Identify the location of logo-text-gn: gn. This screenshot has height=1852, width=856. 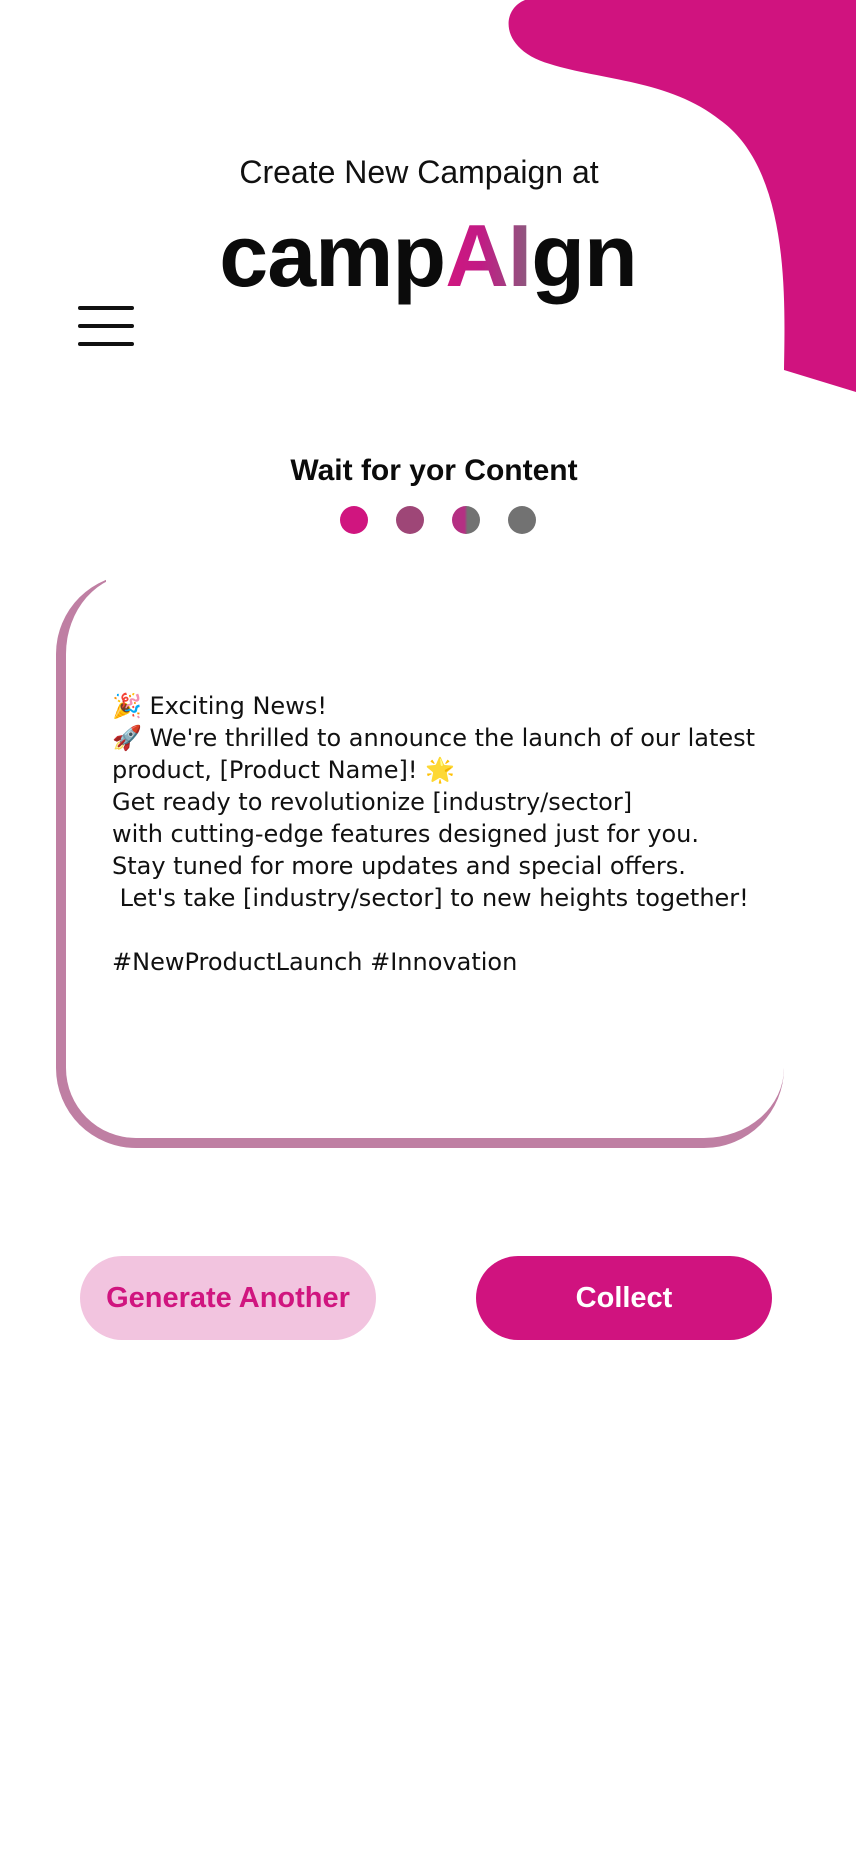
(584, 255).